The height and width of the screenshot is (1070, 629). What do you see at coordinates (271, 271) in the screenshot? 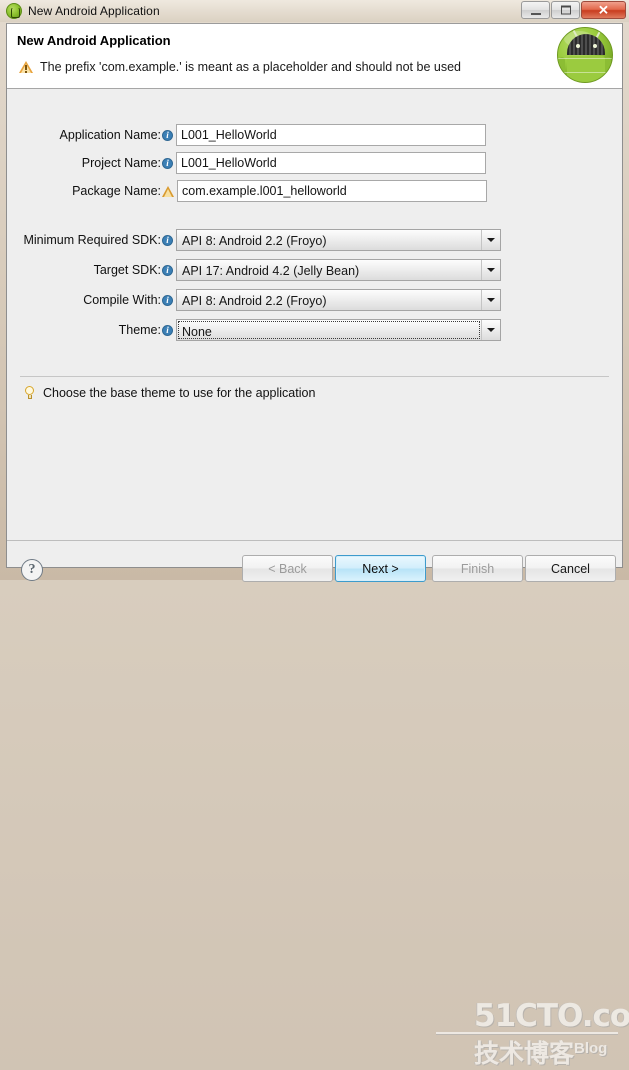
I see `target-sdk-value: API 17: Android 4.2 (Jelly Bean)` at bounding box center [271, 271].